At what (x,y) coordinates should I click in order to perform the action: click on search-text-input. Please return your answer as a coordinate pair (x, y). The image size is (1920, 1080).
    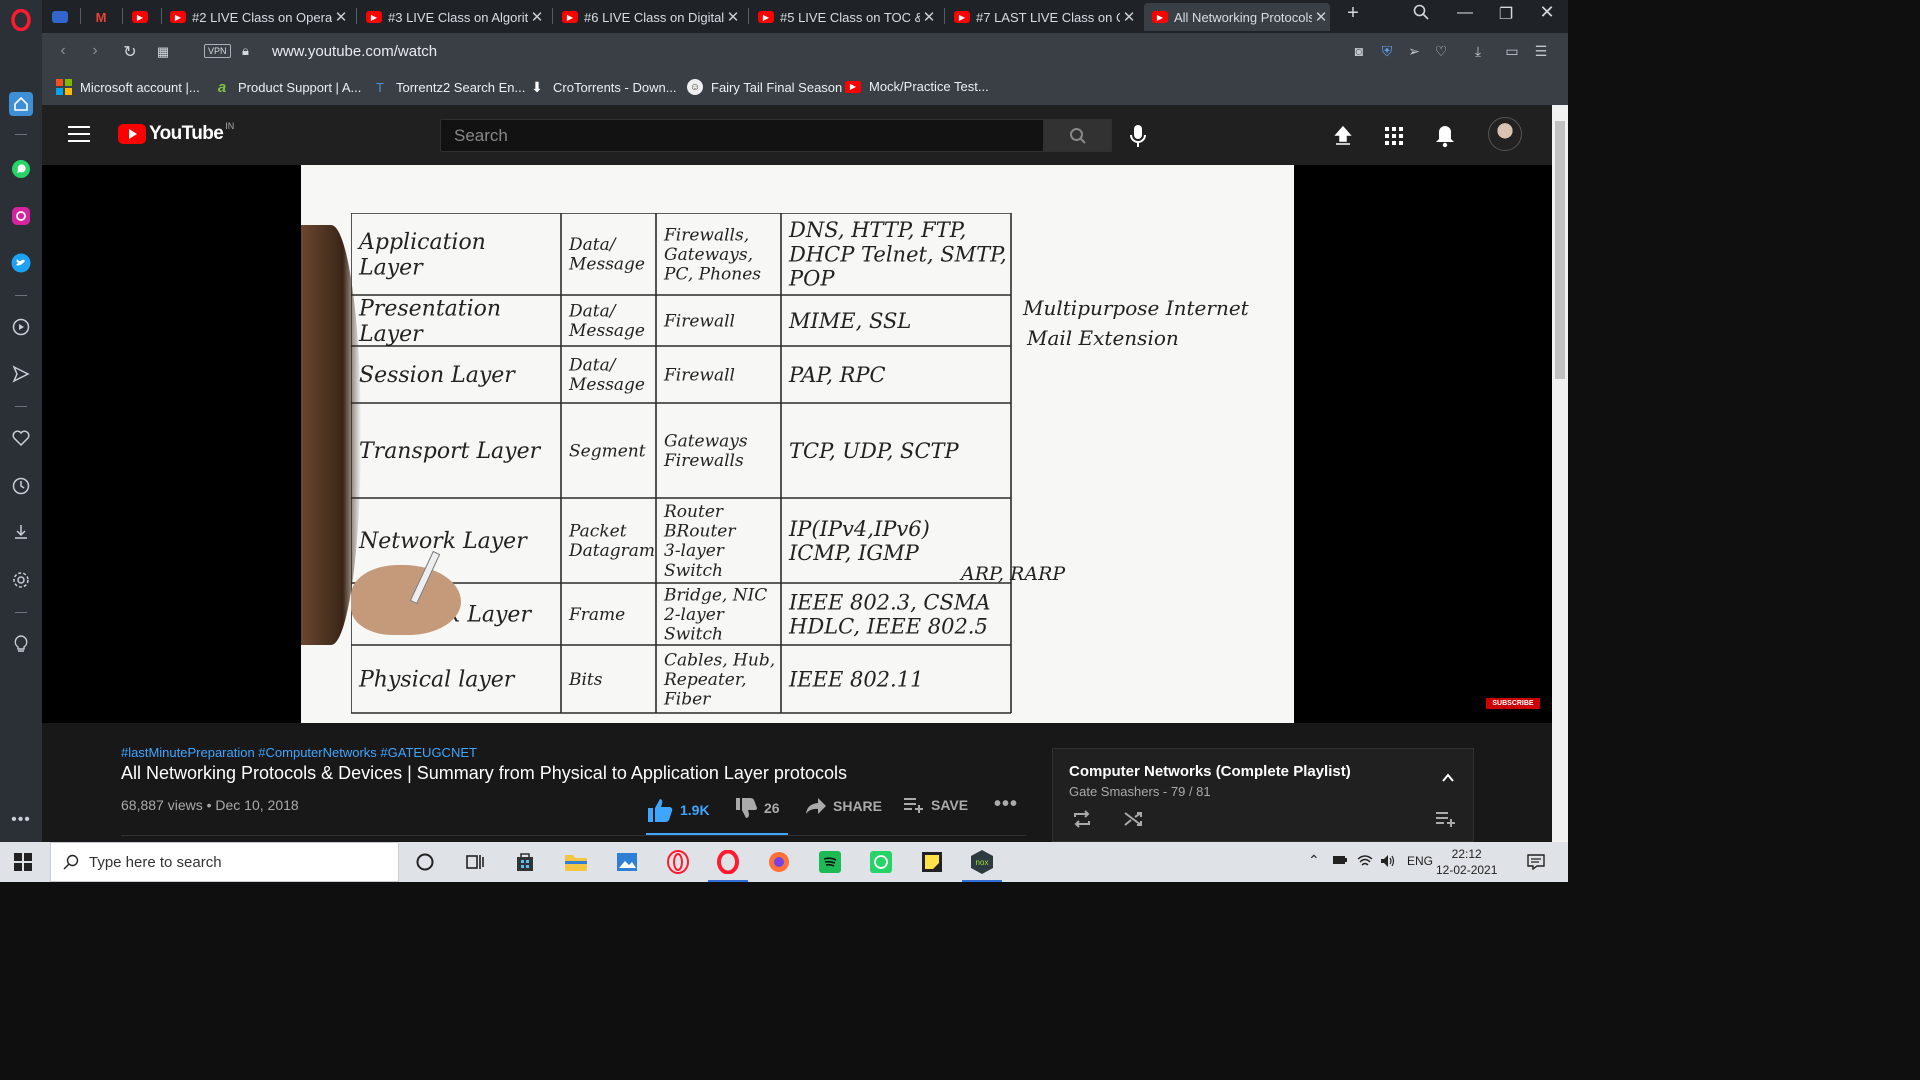
    Looking at the image, I should click on (748, 135).